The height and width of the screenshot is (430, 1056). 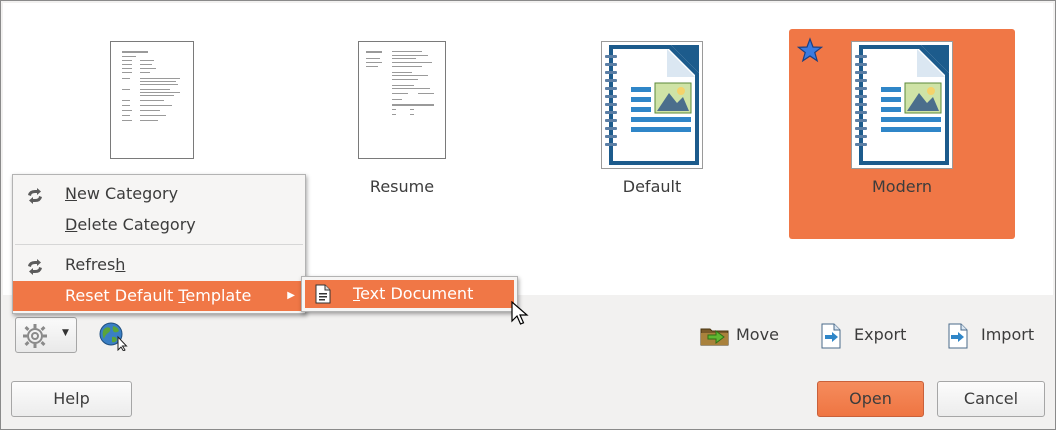 What do you see at coordinates (958, 340) in the screenshot?
I see `import-document-icon` at bounding box center [958, 340].